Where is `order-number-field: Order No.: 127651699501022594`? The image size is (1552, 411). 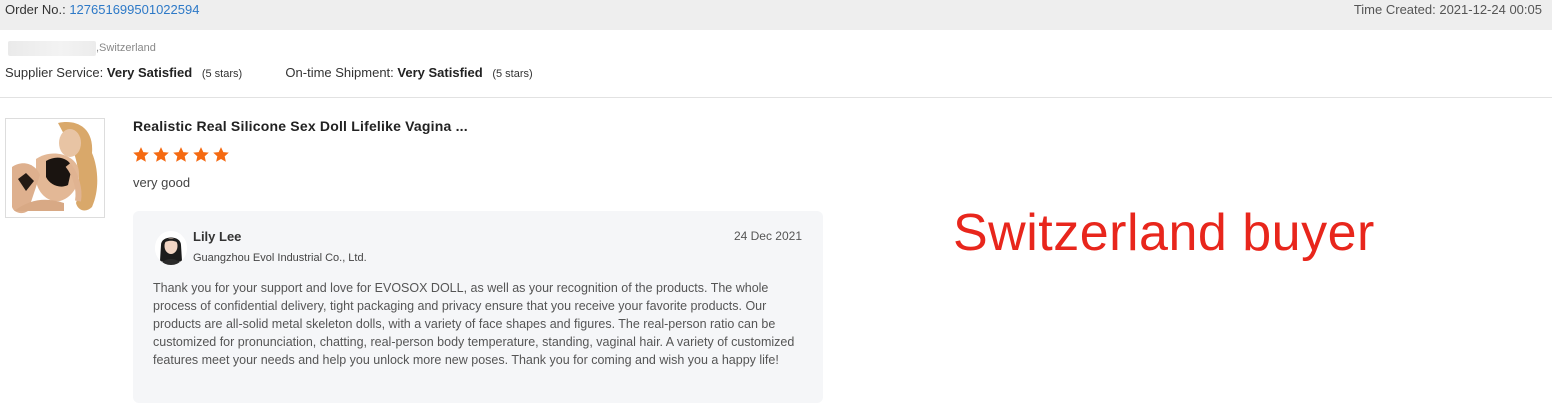
order-number-field: Order No.: 127651699501022594 is located at coordinates (102, 10).